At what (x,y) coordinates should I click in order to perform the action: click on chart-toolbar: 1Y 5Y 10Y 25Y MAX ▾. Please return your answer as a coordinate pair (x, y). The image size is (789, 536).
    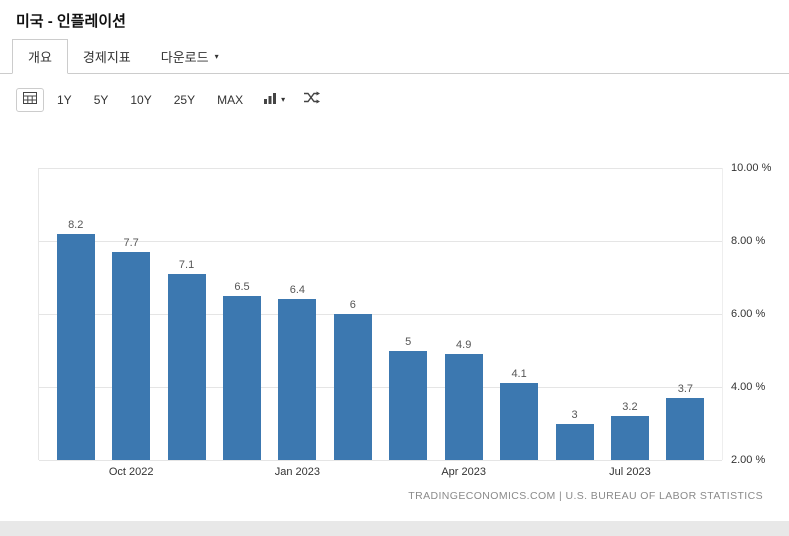
    Looking at the image, I should click on (394, 99).